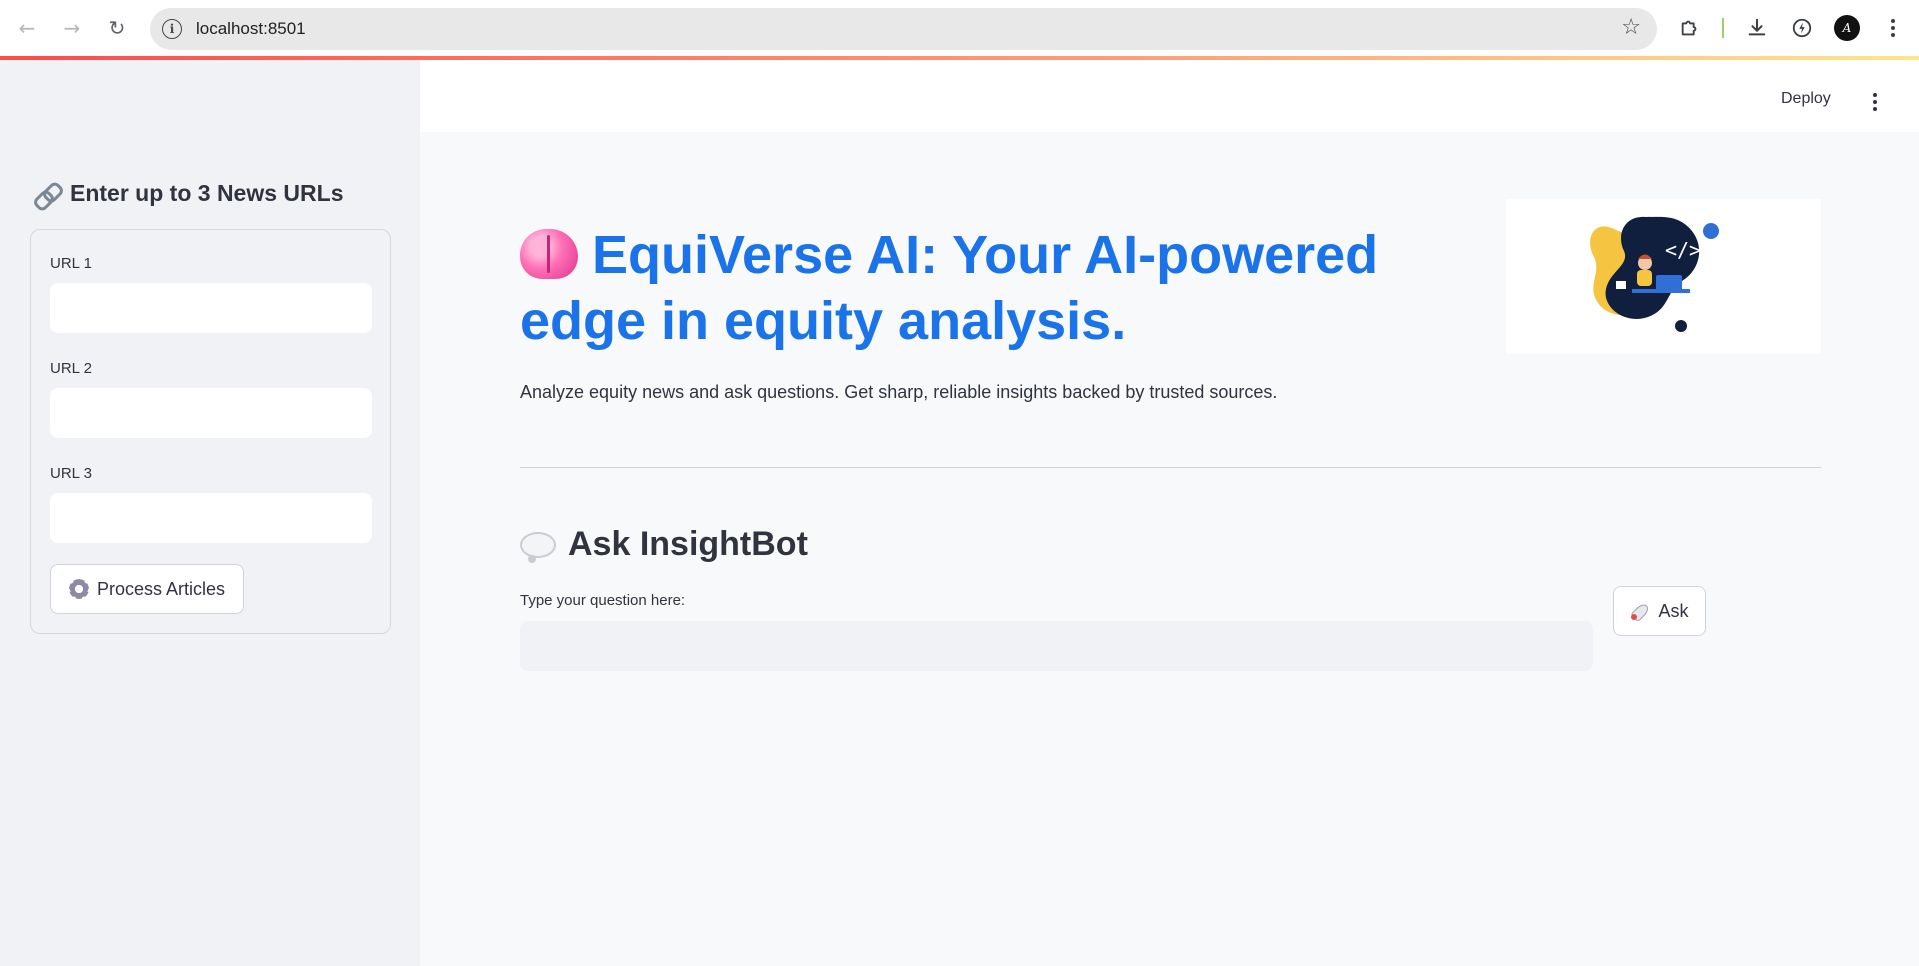 The height and width of the screenshot is (966, 1919). I want to click on url-1-label: URL 1, so click(71, 263).